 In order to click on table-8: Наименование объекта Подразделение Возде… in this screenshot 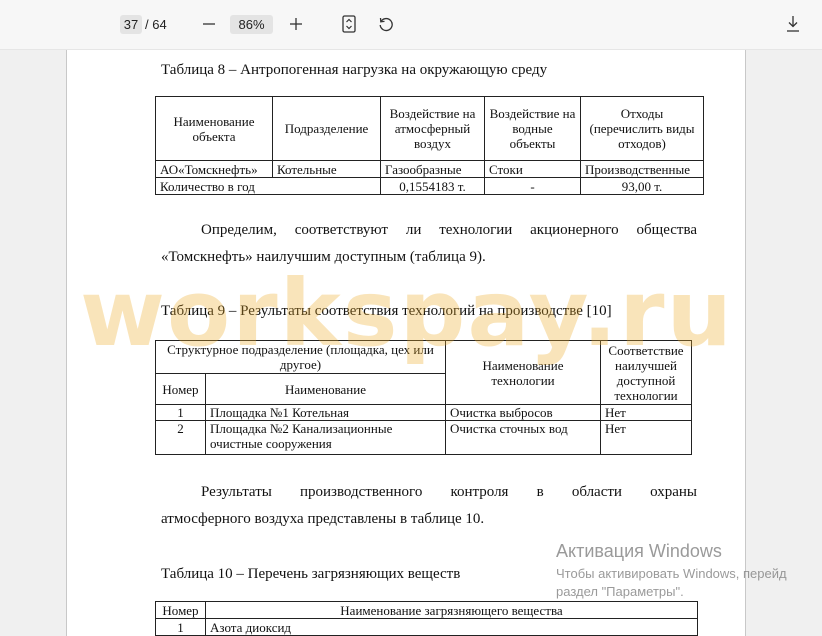, I will do `click(429, 145)`.